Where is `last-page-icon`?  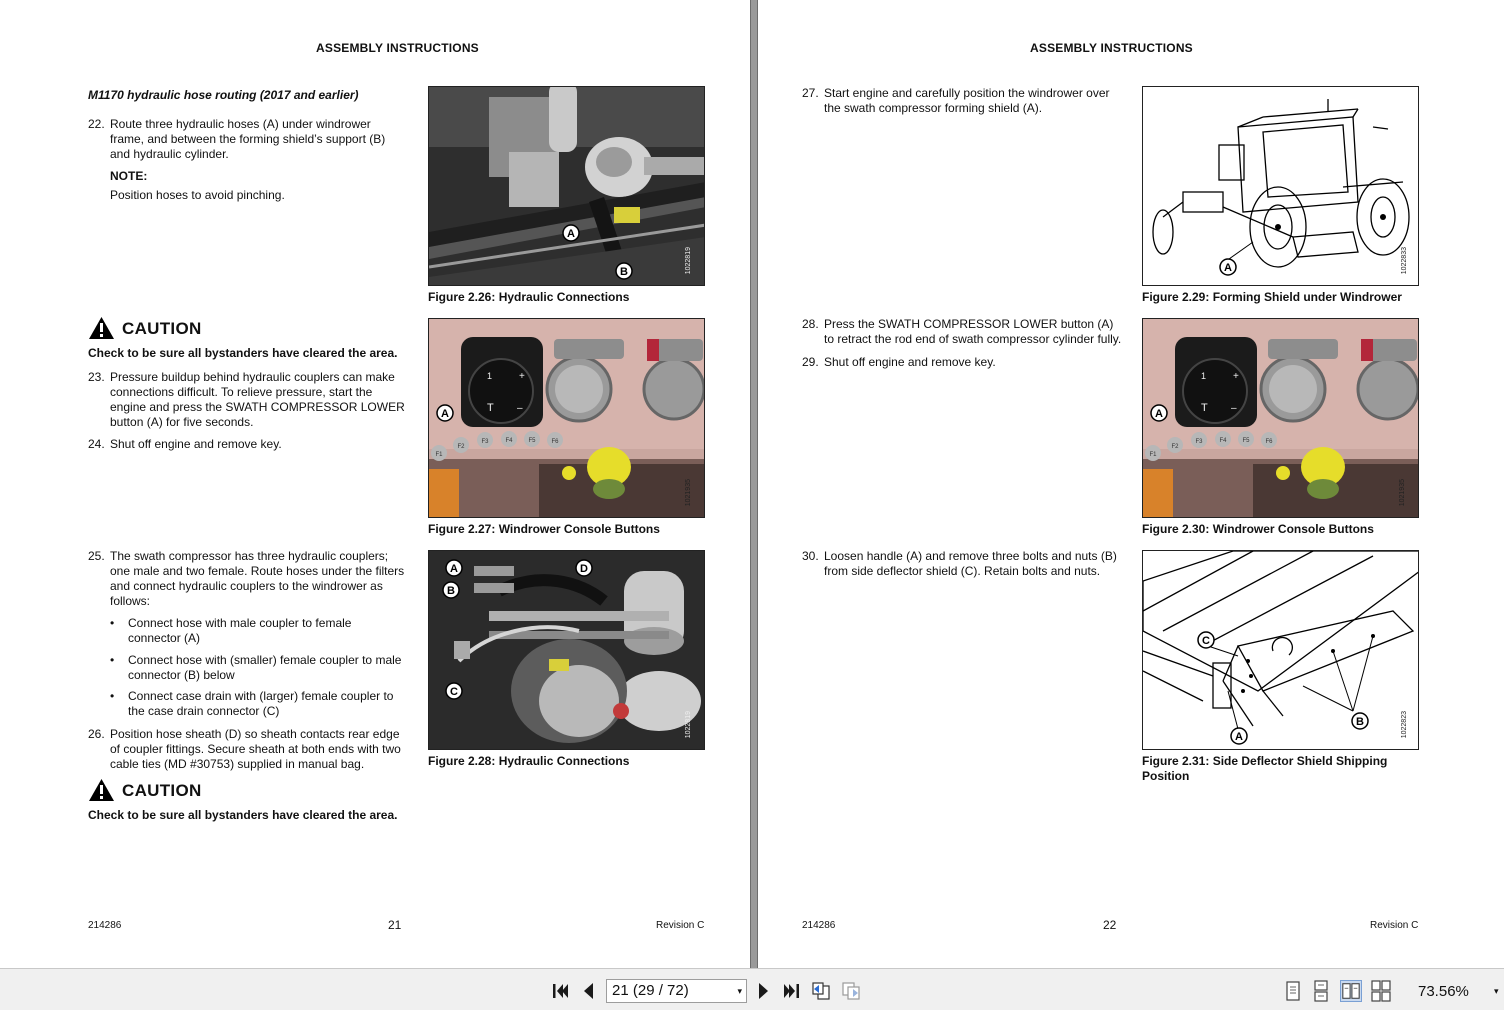
last-page-icon is located at coordinates (791, 991).